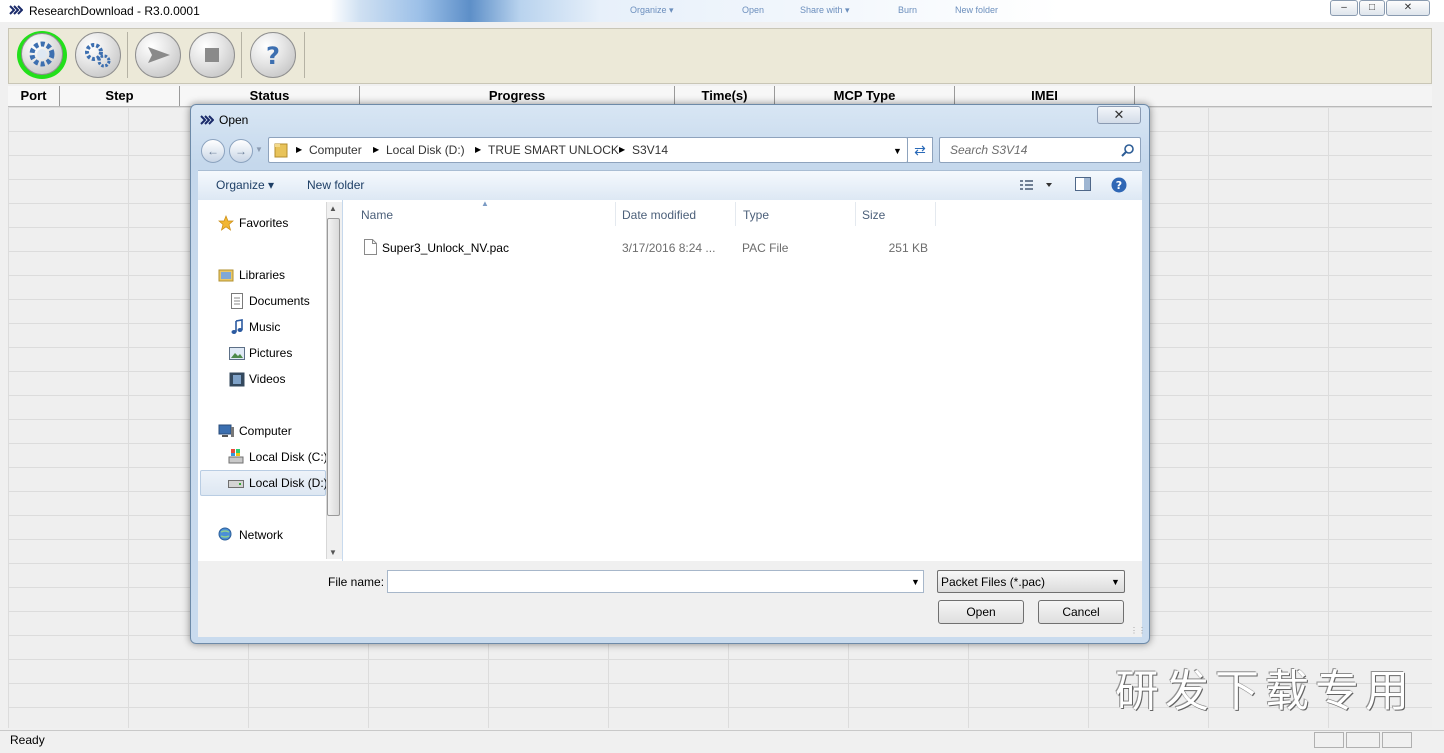 Image resolution: width=1444 pixels, height=753 pixels. Describe the element at coordinates (263, 223) in the screenshot. I see `nav-favorites: Favorites` at that location.